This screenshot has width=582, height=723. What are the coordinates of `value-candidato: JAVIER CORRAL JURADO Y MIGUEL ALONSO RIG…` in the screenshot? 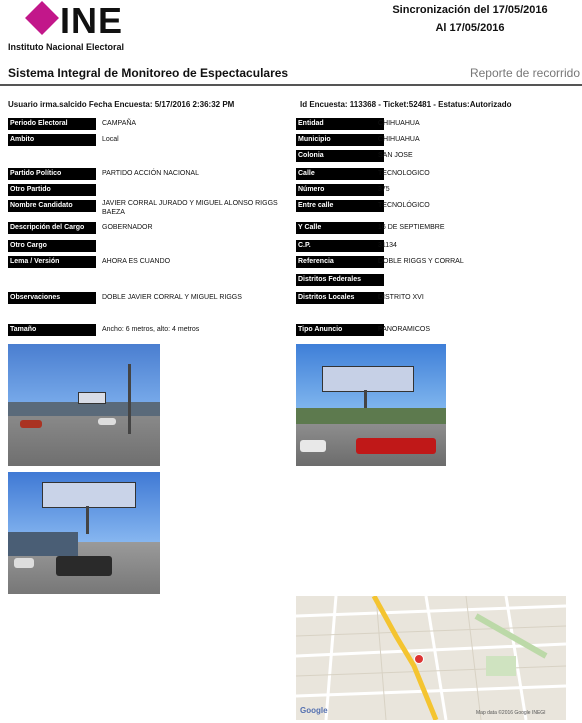 It's located at (190, 208).